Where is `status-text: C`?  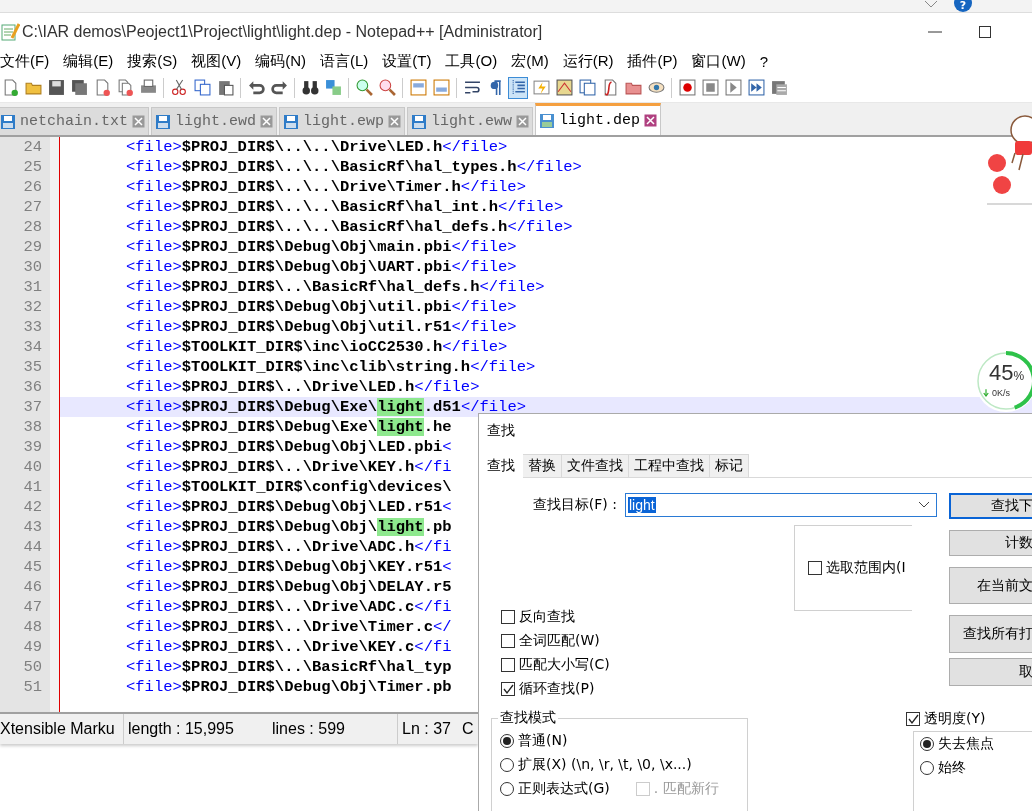 status-text: C is located at coordinates (468, 729).